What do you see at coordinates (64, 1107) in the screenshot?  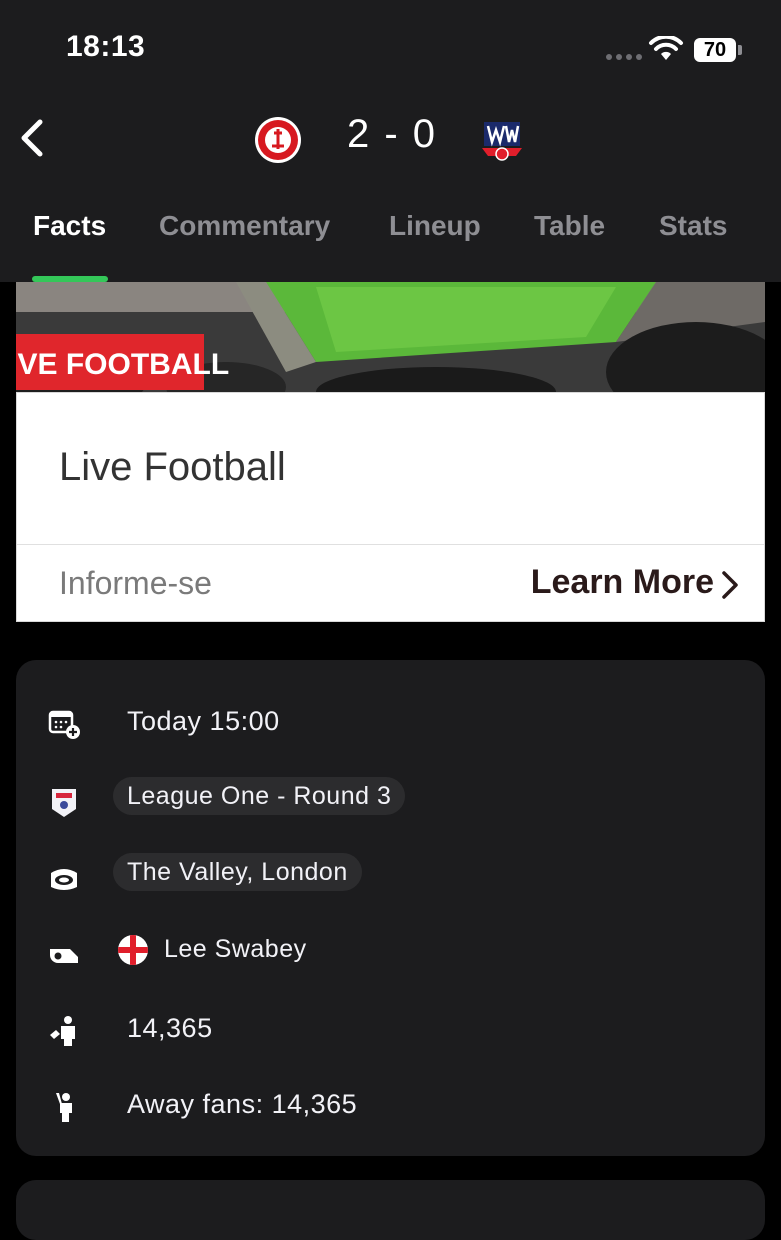 I see `away-fans-icon` at bounding box center [64, 1107].